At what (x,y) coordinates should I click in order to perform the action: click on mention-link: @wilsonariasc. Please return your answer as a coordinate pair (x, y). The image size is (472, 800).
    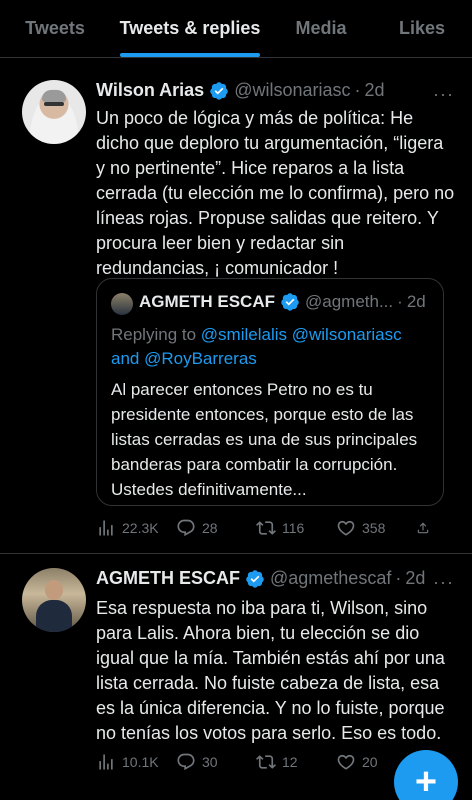
    Looking at the image, I should click on (347, 334).